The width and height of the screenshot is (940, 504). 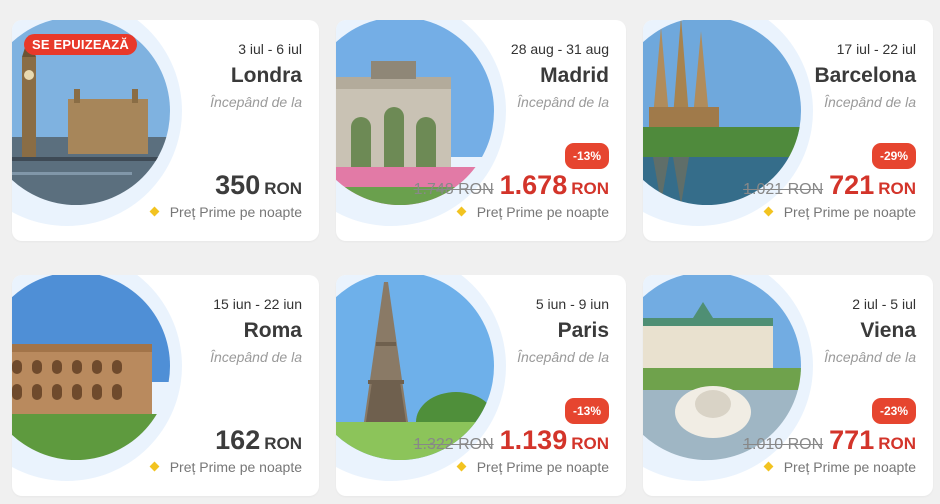 What do you see at coordinates (533, 440) in the screenshot?
I see `price-value: 1.139` at bounding box center [533, 440].